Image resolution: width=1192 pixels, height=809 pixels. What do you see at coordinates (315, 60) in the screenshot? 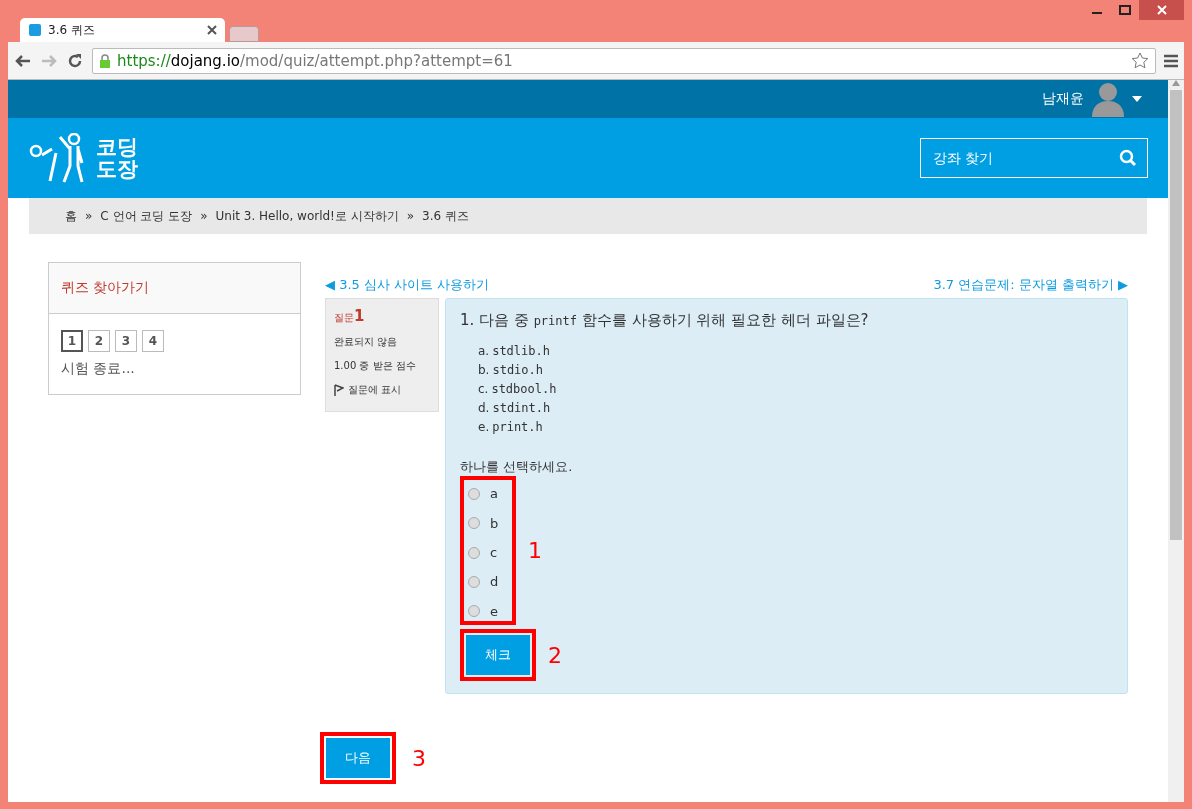
I see `url-text: https://dojang.io/mod/quiz/attempt.php?attempt=61` at bounding box center [315, 60].